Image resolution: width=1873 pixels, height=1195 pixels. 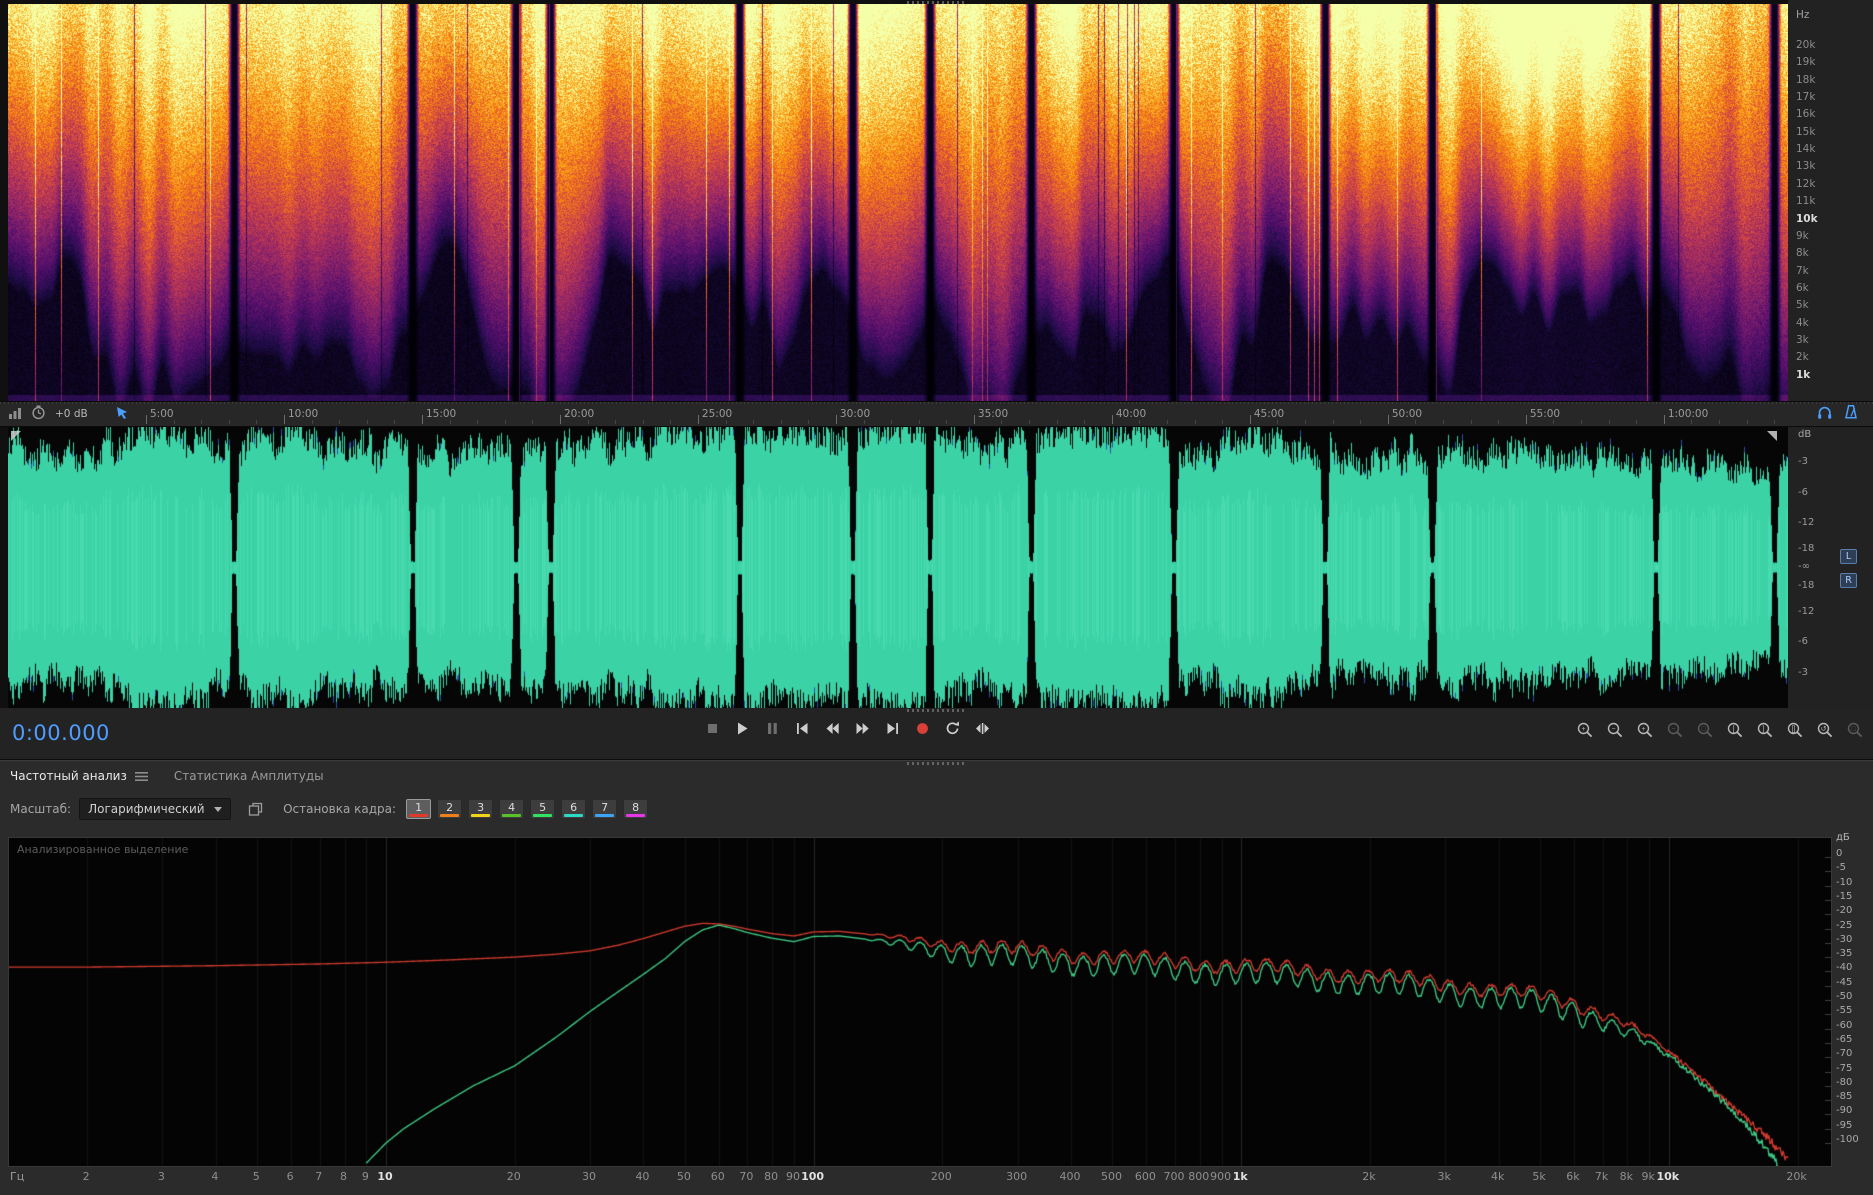 I want to click on zoom-in-amplitude-button: +, so click(x=1644, y=729).